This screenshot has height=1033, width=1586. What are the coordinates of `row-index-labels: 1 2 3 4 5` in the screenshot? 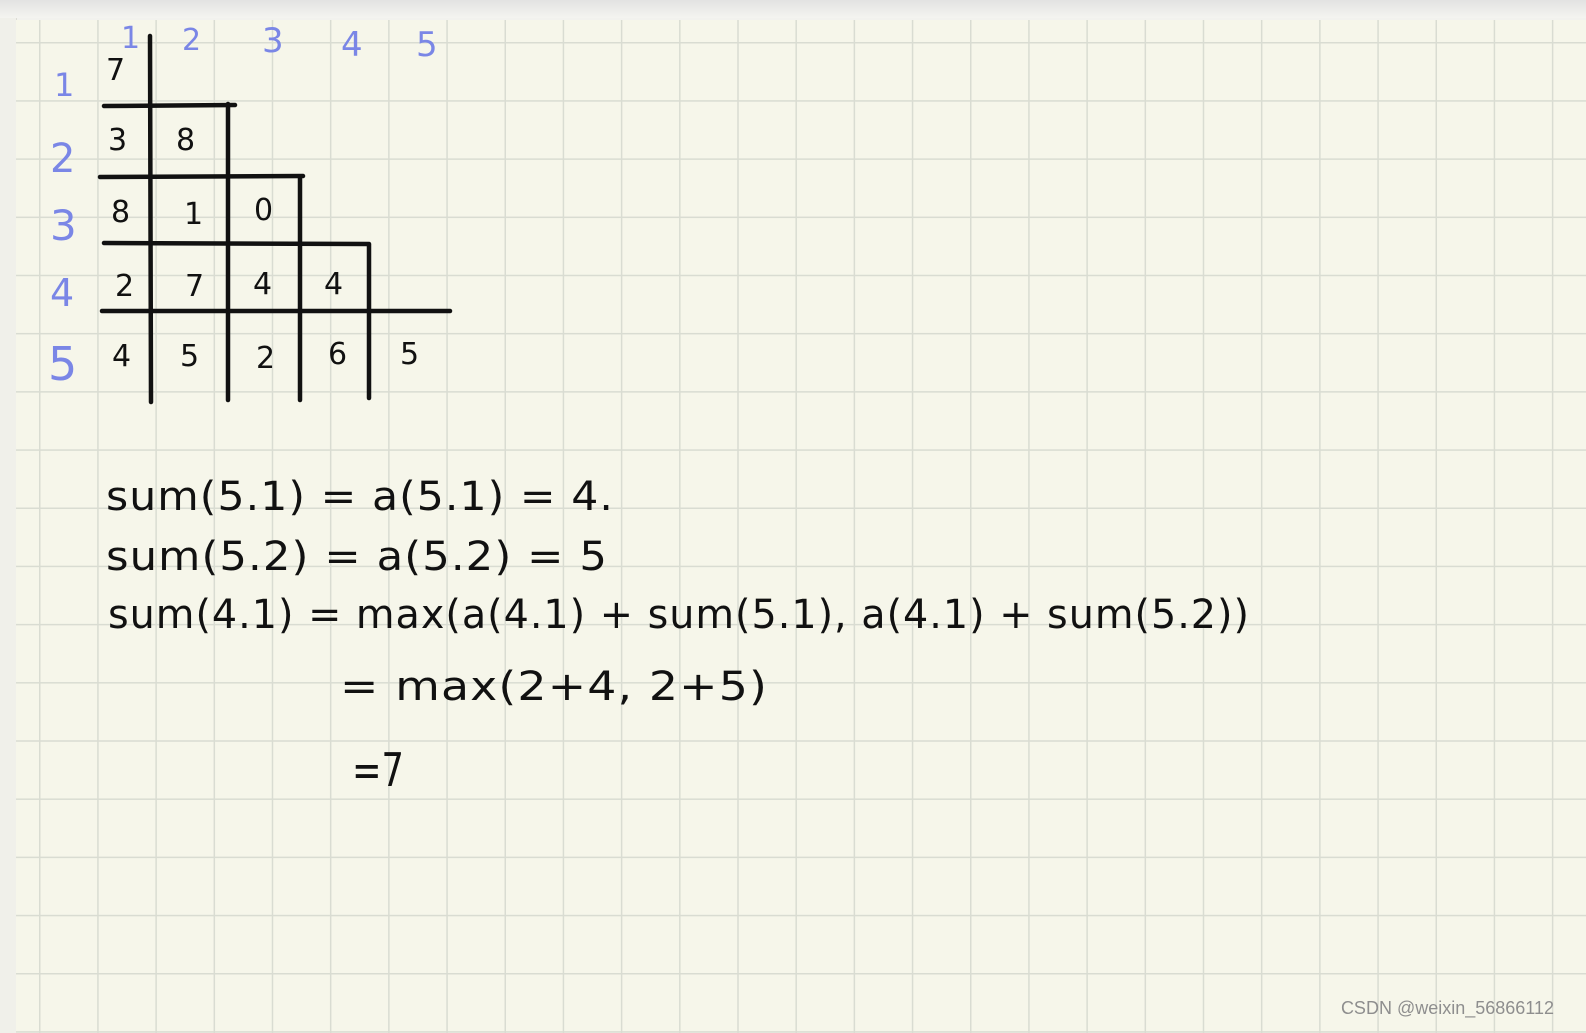 It's located at (62, 228).